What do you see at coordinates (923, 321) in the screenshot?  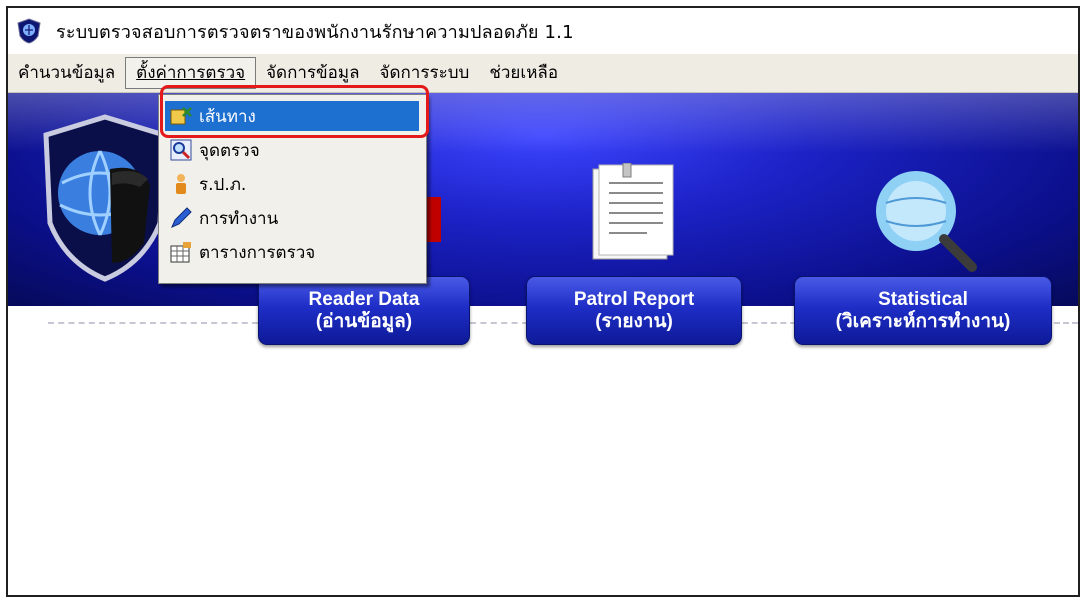 I see `statistical-sublabel: (วิเคราะห์การทำงาน)` at bounding box center [923, 321].